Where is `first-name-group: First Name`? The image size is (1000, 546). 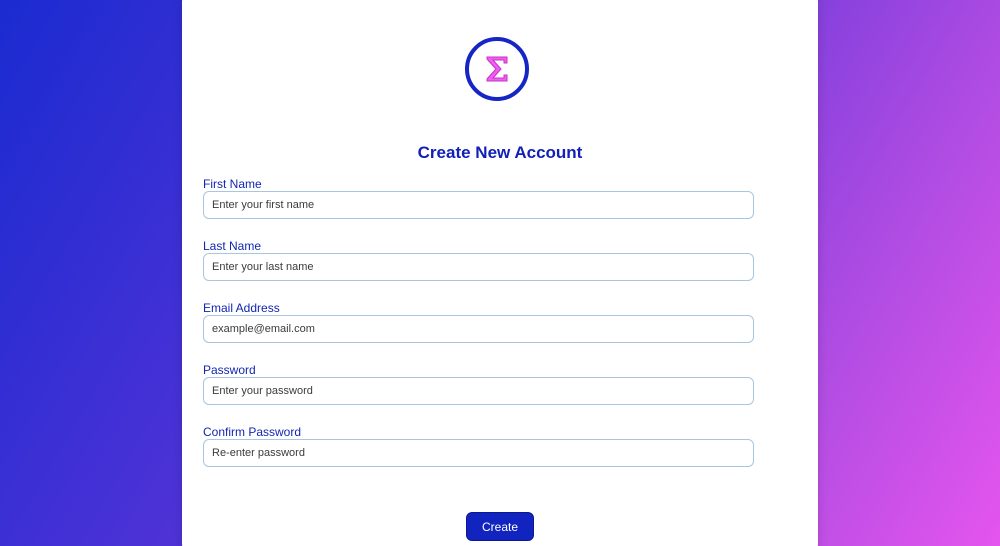
first-name-group: First Name is located at coordinates (478, 198).